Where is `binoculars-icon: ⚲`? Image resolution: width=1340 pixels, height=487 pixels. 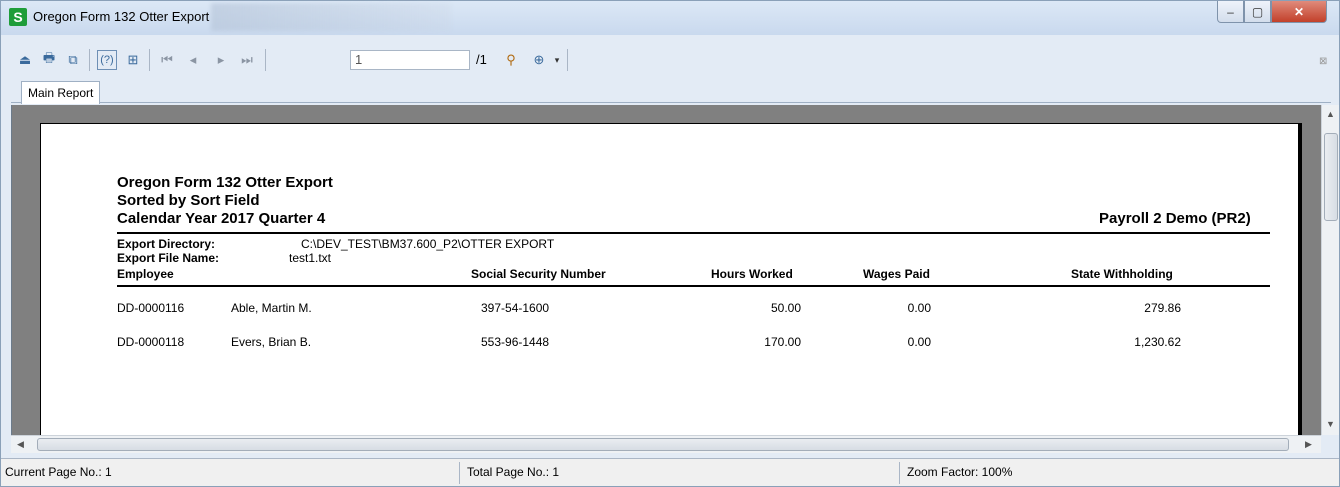
binoculars-icon: ⚲ is located at coordinates (511, 60).